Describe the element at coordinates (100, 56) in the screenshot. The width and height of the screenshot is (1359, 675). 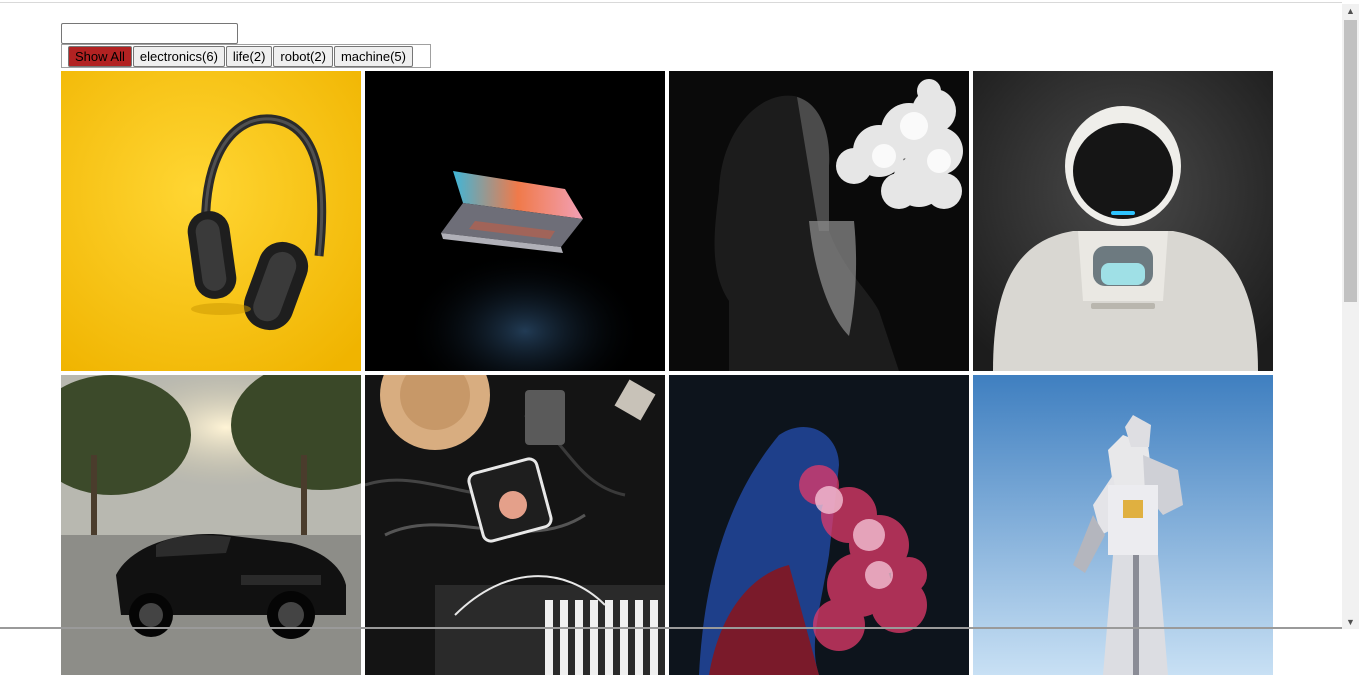
I see `filter-show-all-button: Show All` at that location.